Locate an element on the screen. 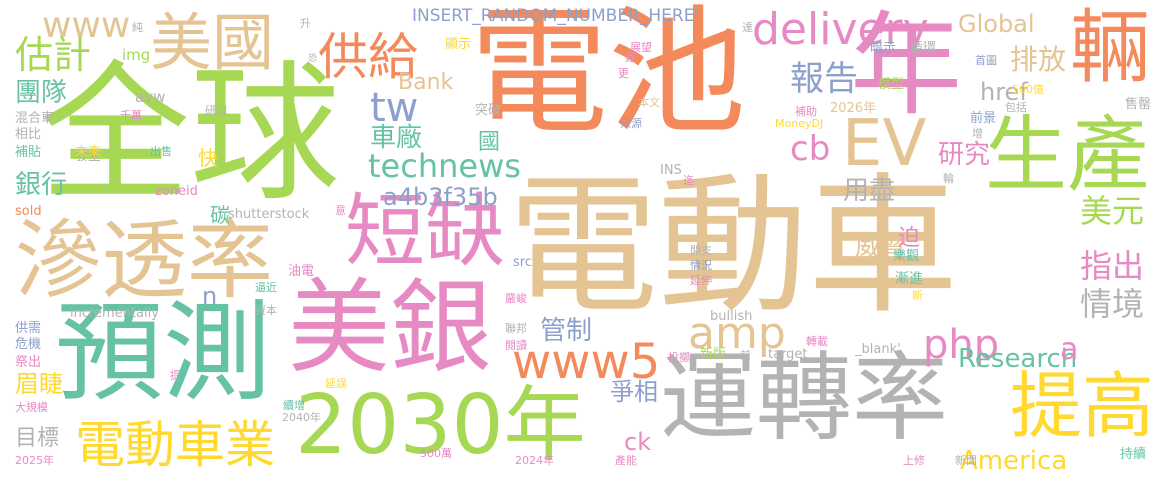 This screenshot has width=1175, height=482. cloud-word: 千萬 is located at coordinates (131, 115).